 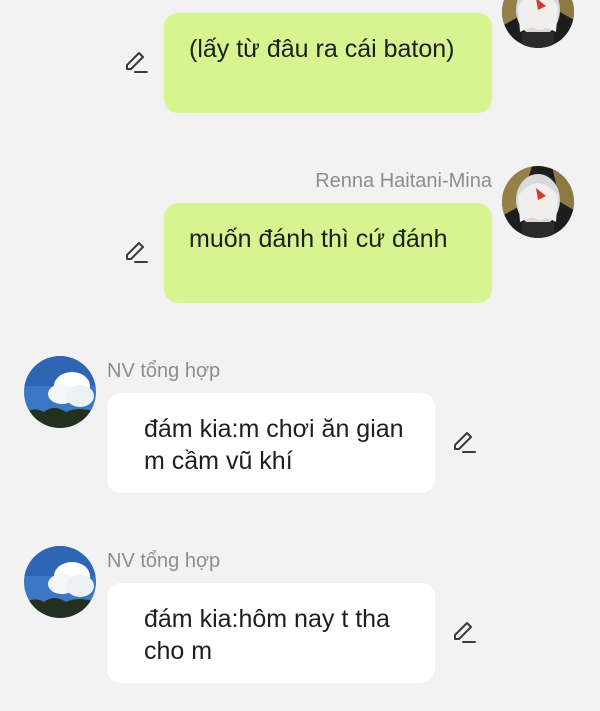 I want to click on message-bubble-incoming: đám kia:m chơi ăn gian m cầm vũ khí, so click(x=271, y=443).